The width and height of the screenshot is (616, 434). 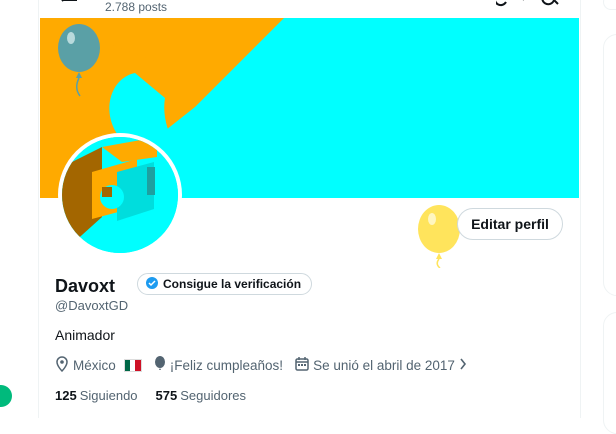 What do you see at coordinates (85, 335) in the screenshot?
I see `profile-bio: Animador` at bounding box center [85, 335].